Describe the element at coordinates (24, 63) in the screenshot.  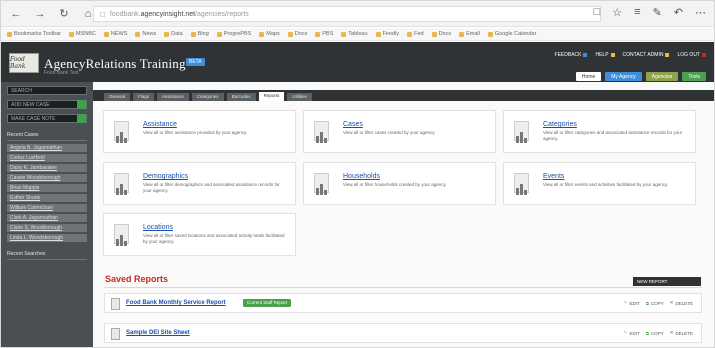
I see `food-bank-logo: Food Bank` at that location.